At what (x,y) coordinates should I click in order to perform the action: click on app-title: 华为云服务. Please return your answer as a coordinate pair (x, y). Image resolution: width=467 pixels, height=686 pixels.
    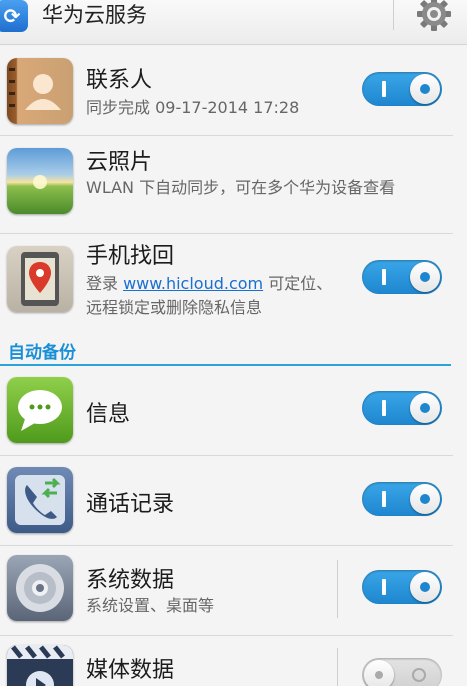
    Looking at the image, I should click on (94, 15).